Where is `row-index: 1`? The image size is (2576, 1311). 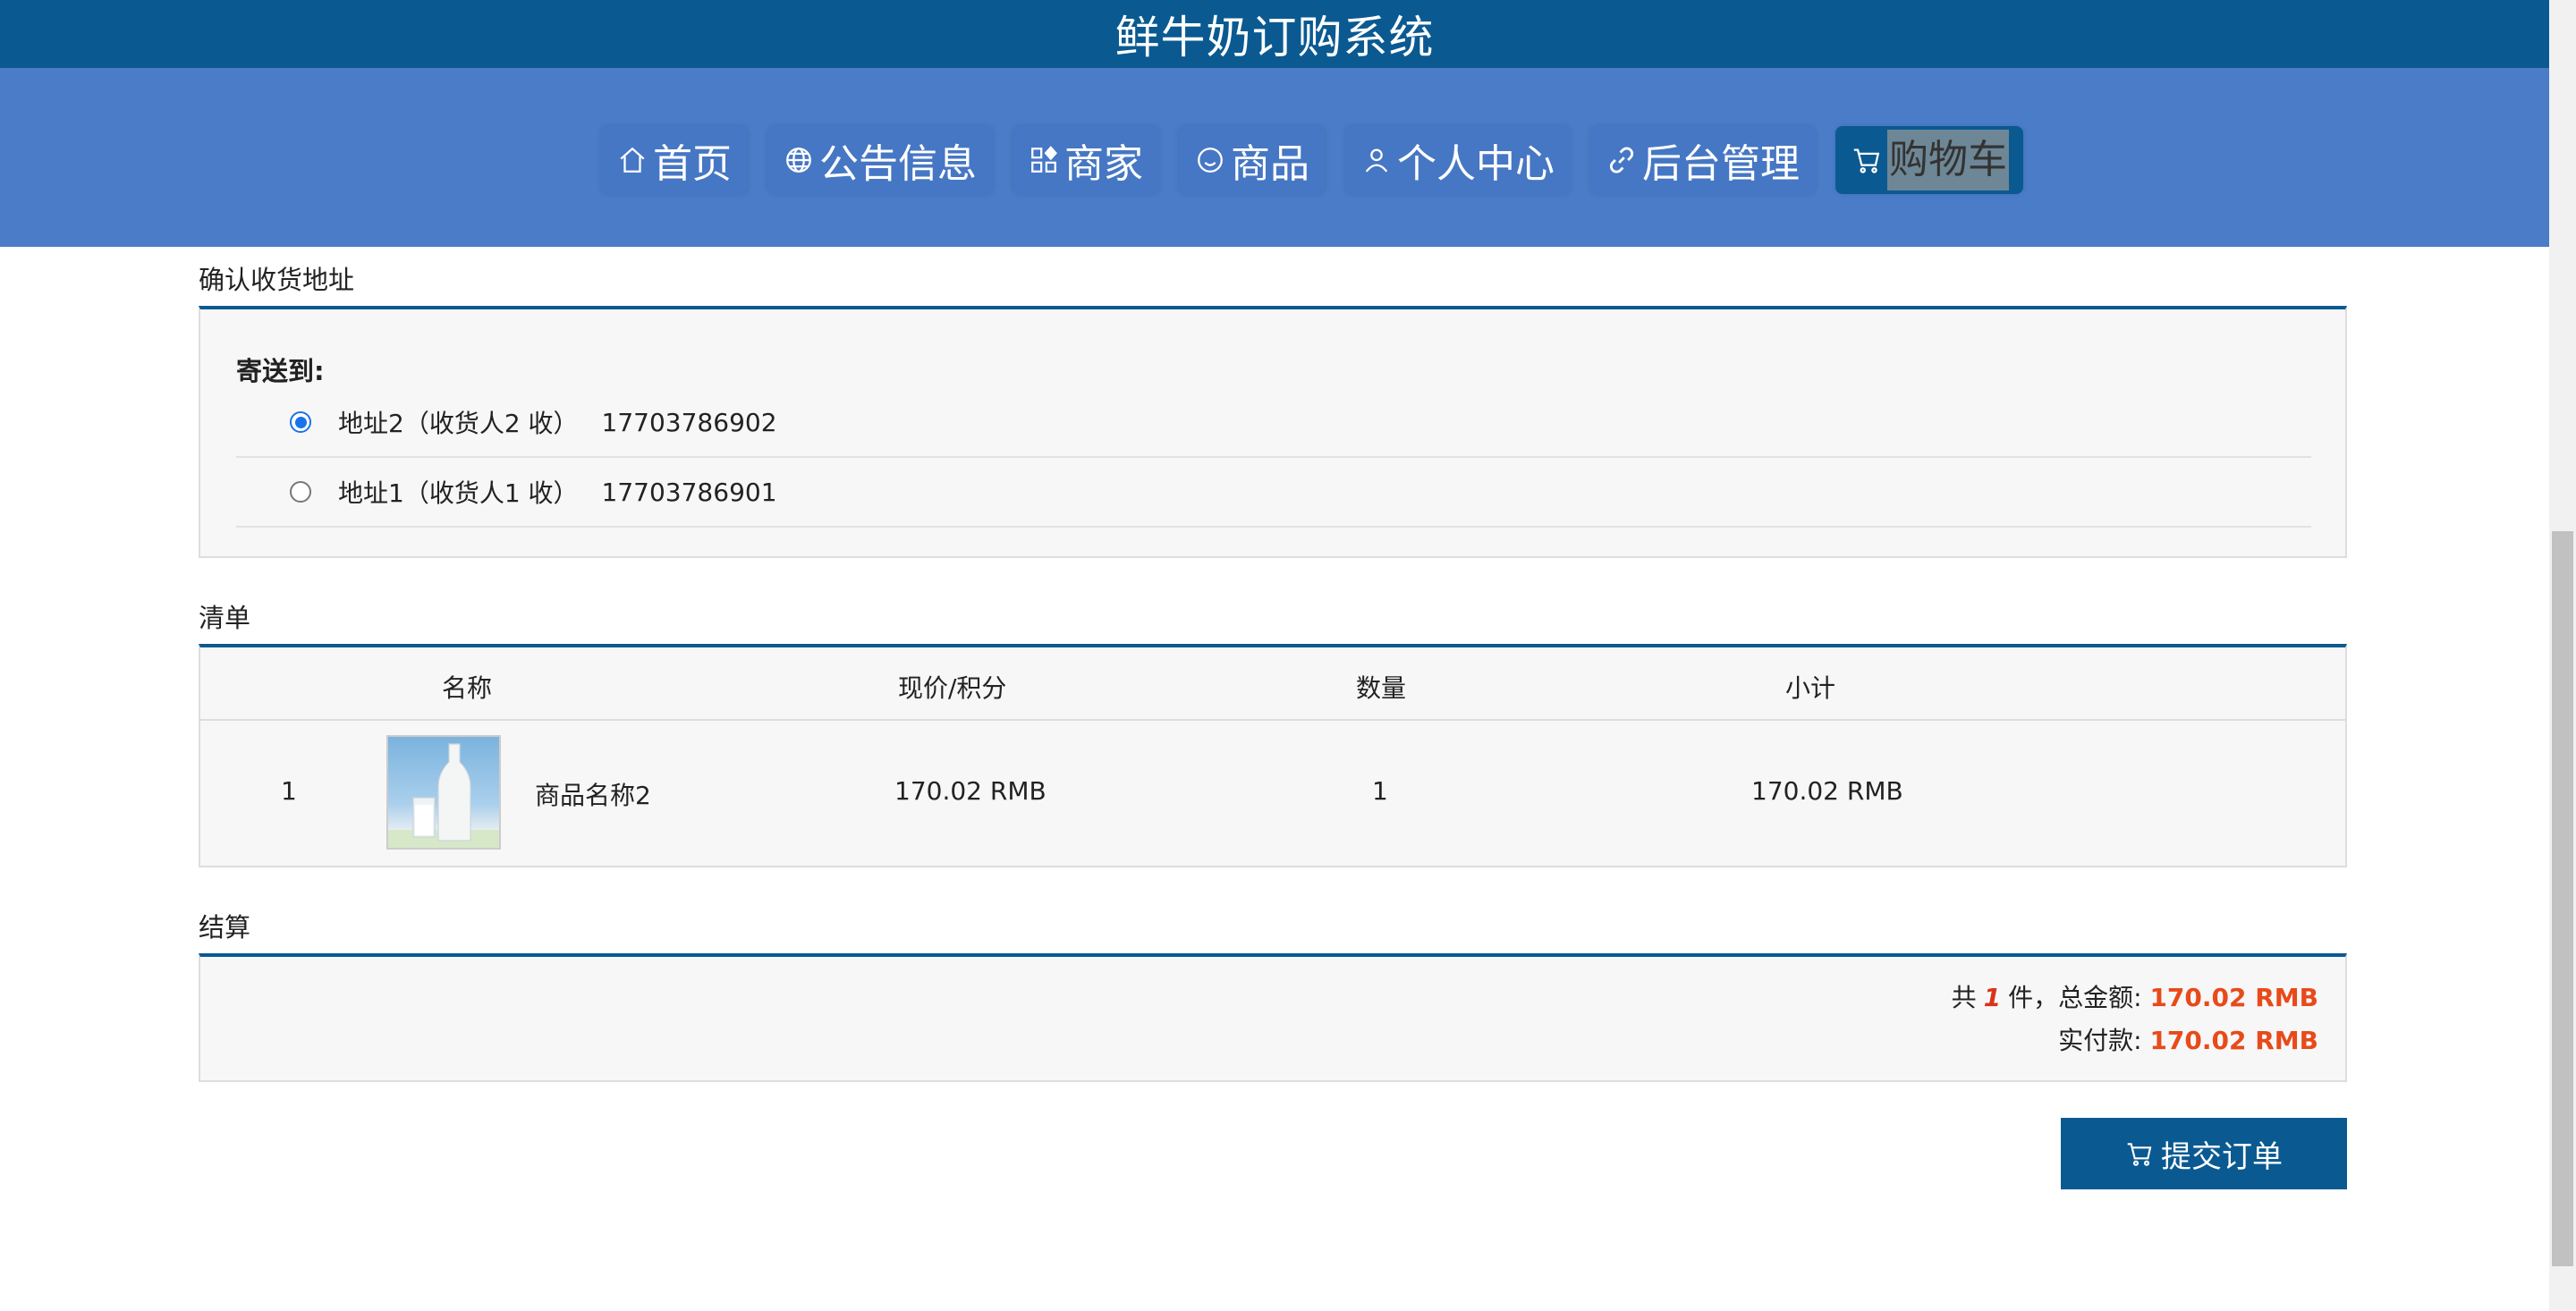 row-index: 1 is located at coordinates (289, 791).